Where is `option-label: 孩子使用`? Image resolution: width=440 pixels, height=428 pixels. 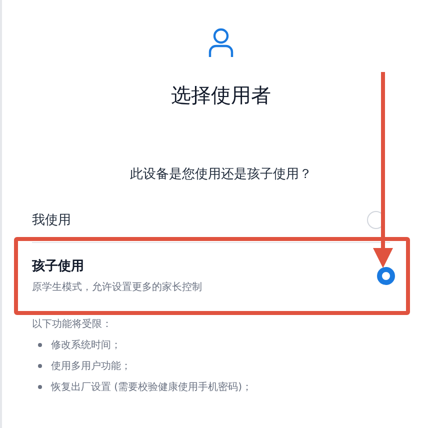
option-label: 孩子使用 is located at coordinates (58, 267).